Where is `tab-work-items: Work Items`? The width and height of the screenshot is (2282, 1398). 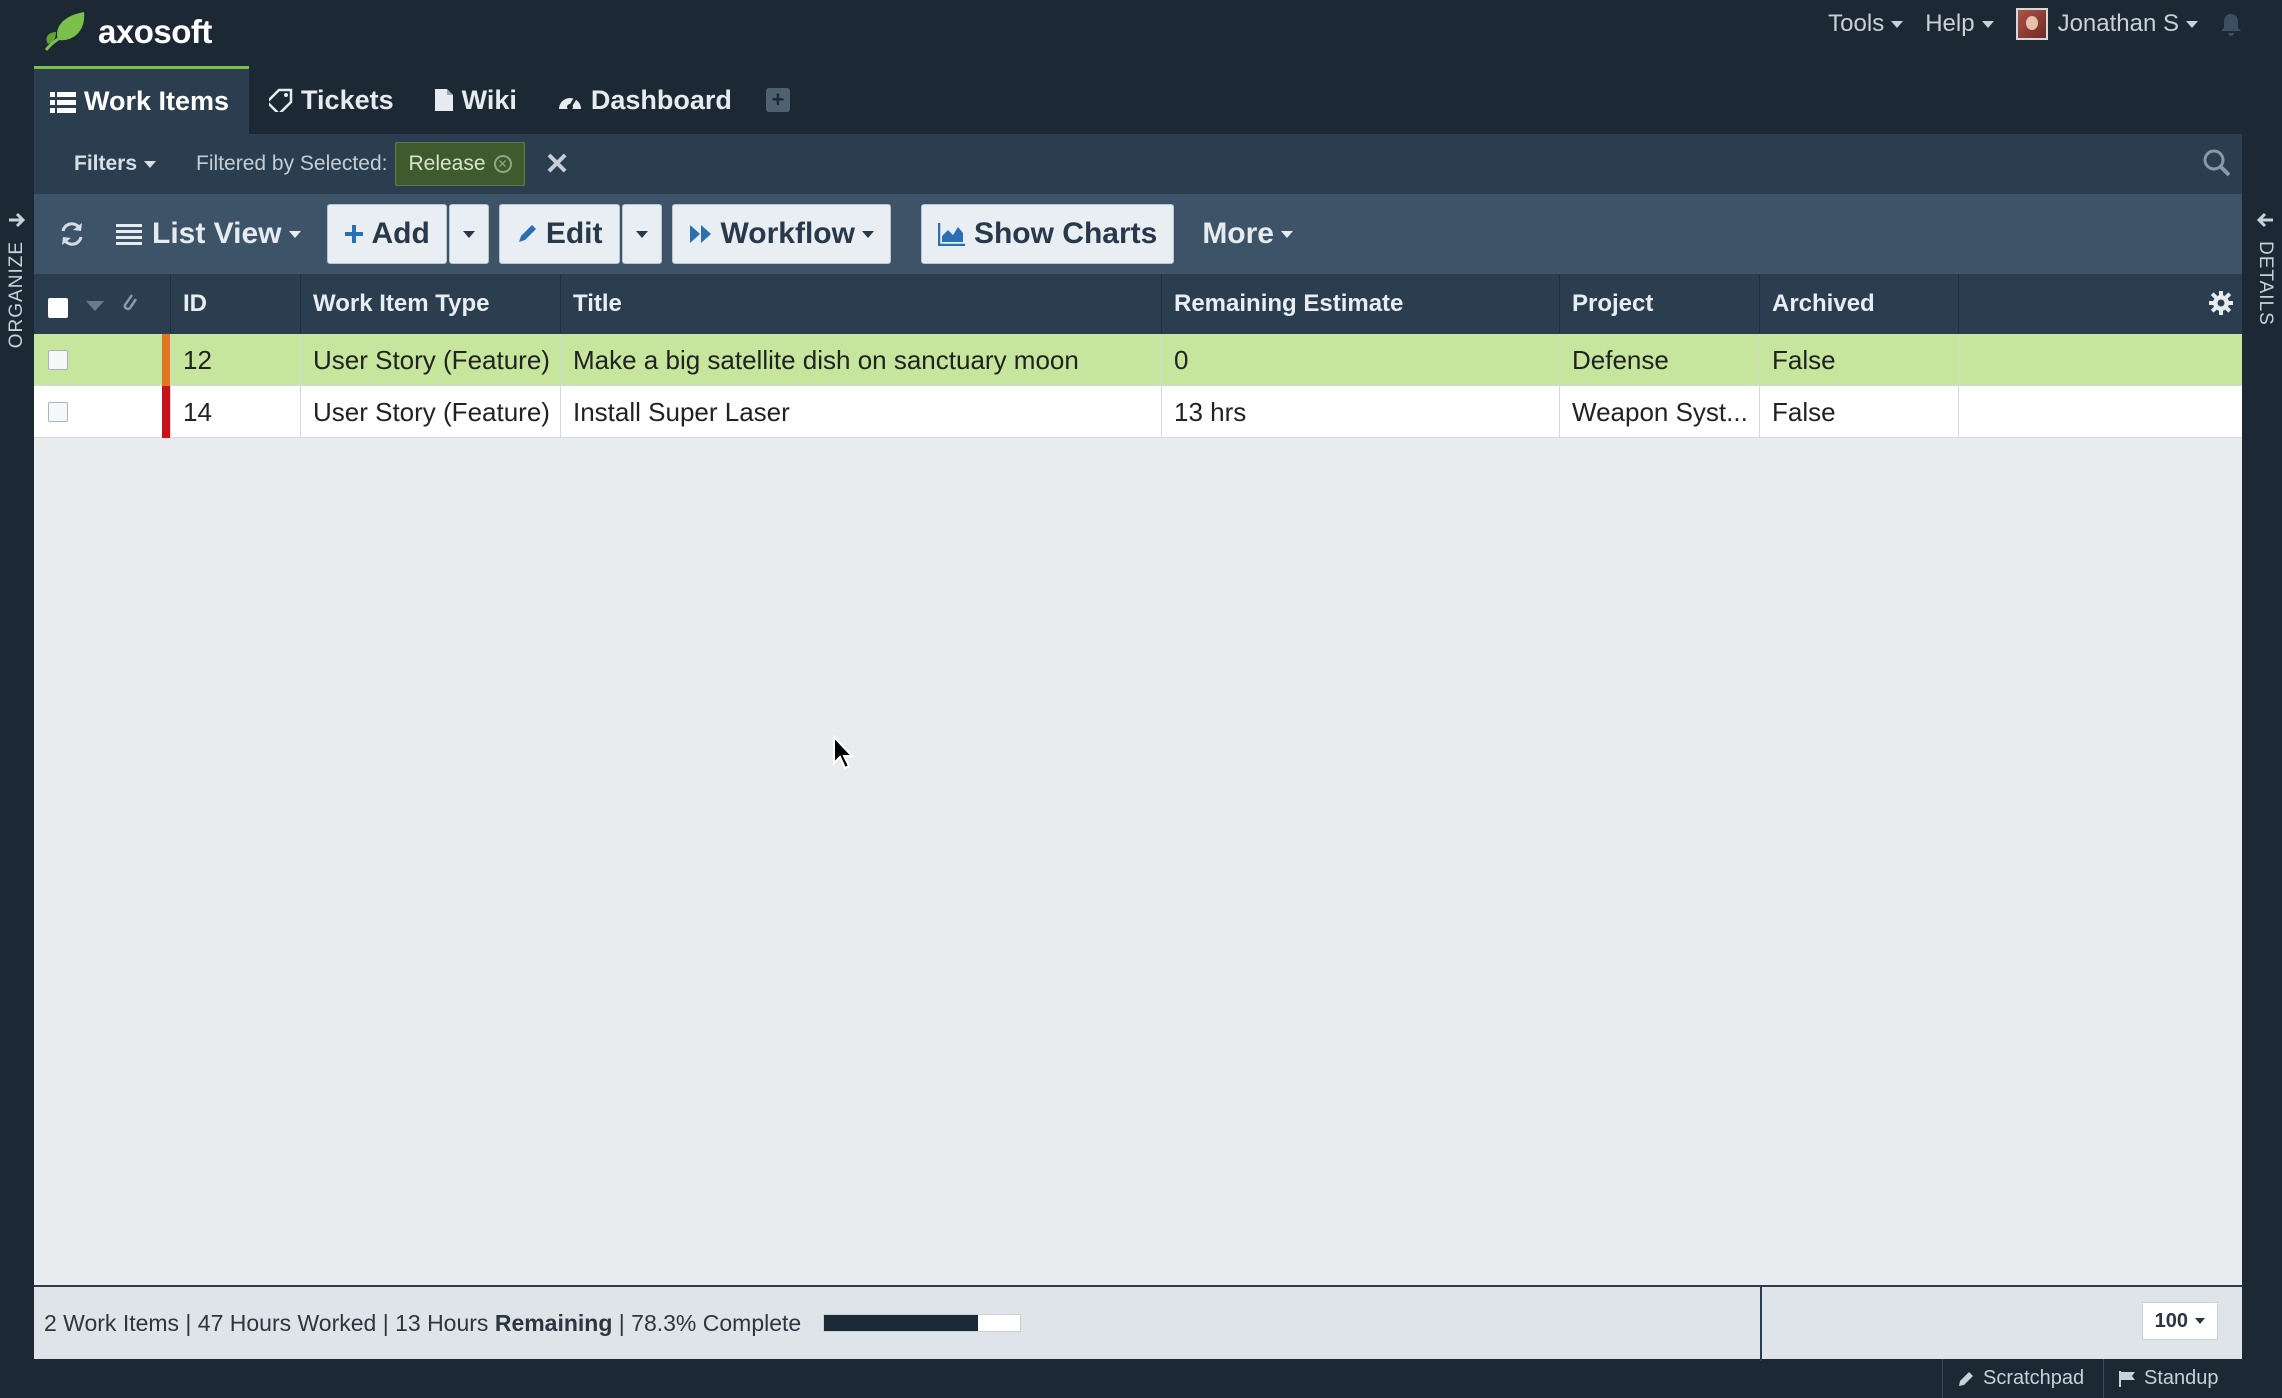 tab-work-items: Work Items is located at coordinates (142, 100).